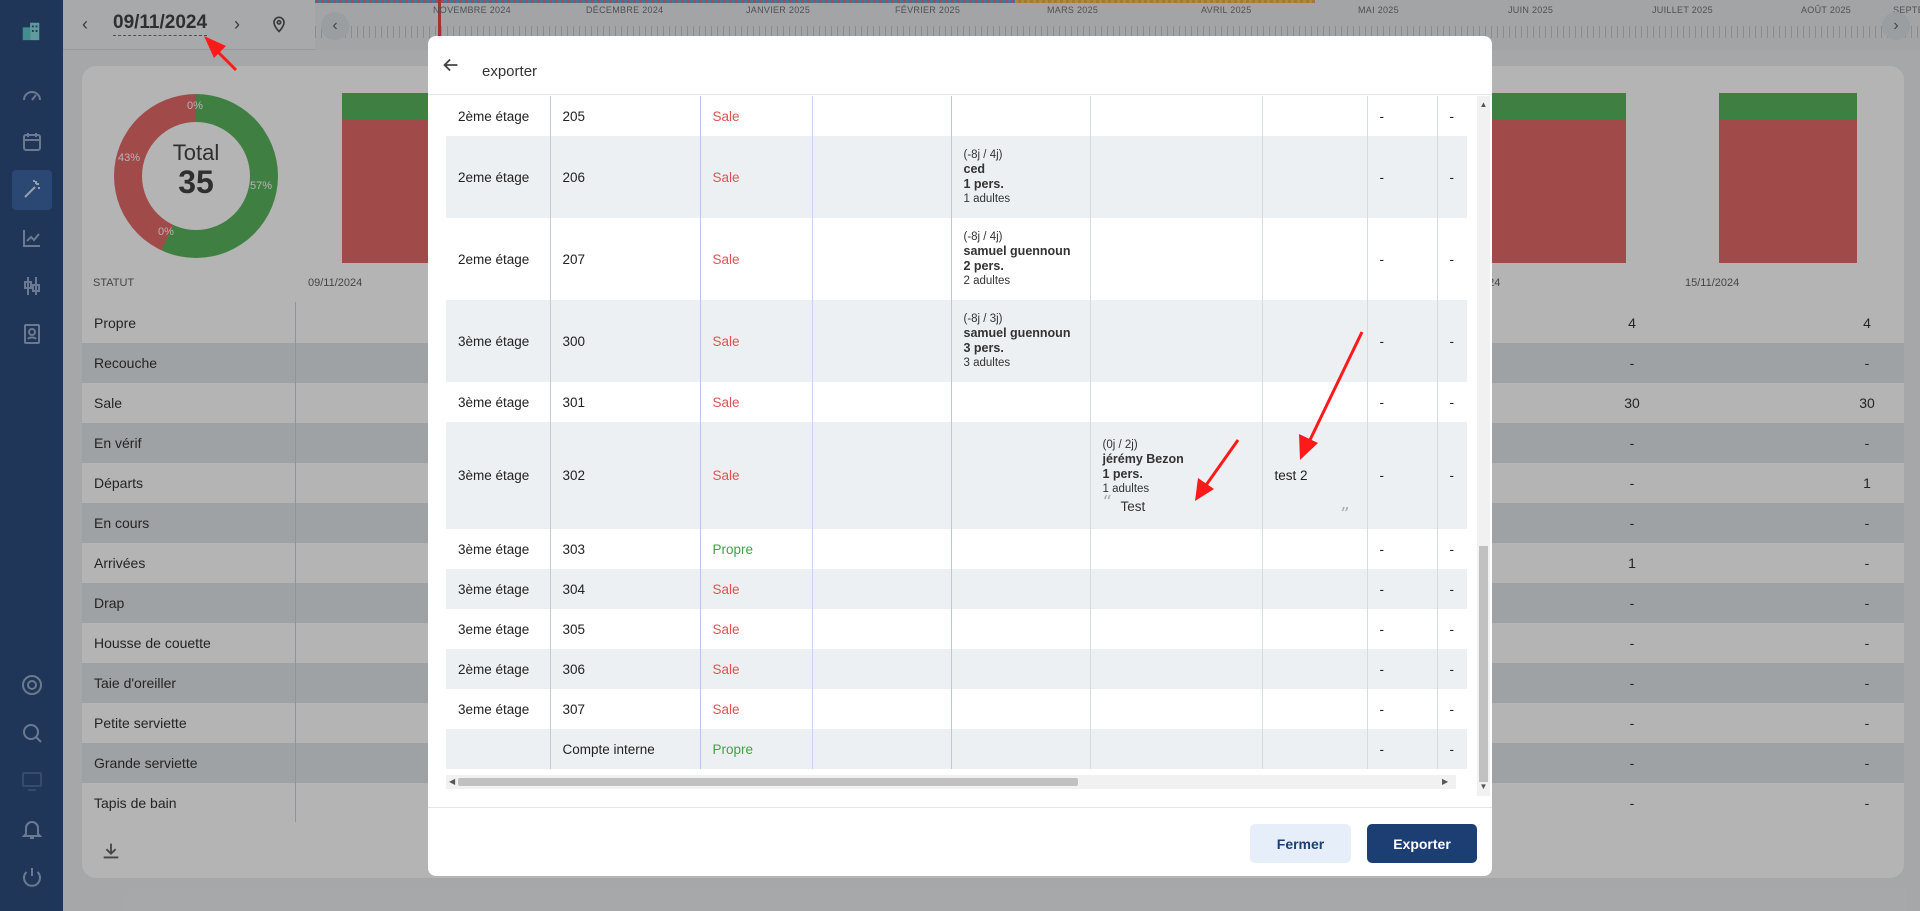  Describe the element at coordinates (625, 341) in the screenshot. I see `room-cell: 300` at that location.